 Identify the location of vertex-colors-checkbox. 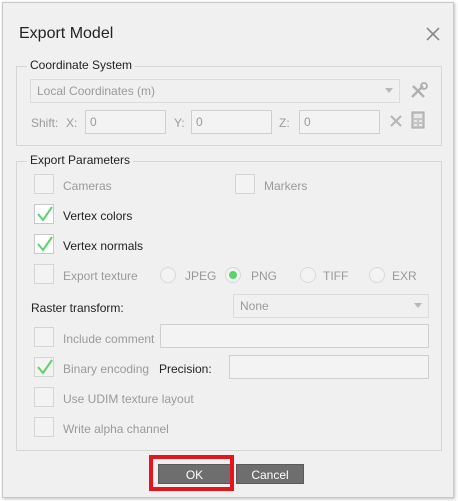
(44, 214).